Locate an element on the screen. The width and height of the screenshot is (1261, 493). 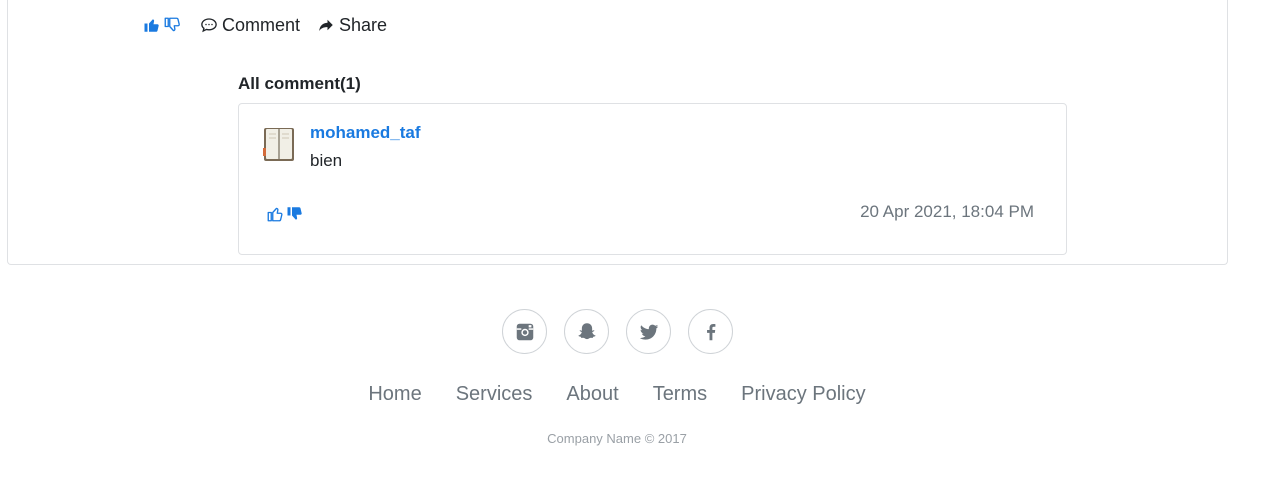
instagram-button is located at coordinates (524, 331).